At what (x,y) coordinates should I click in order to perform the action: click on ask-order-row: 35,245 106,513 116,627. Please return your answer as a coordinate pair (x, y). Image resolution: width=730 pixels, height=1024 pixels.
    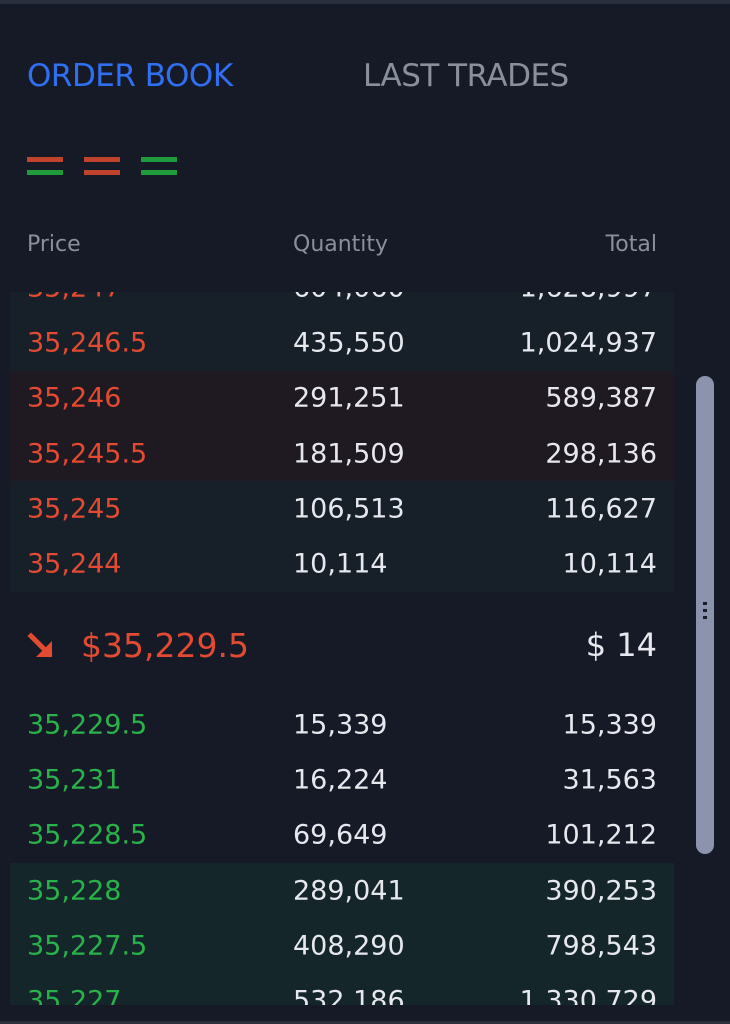
    Looking at the image, I should click on (342, 509).